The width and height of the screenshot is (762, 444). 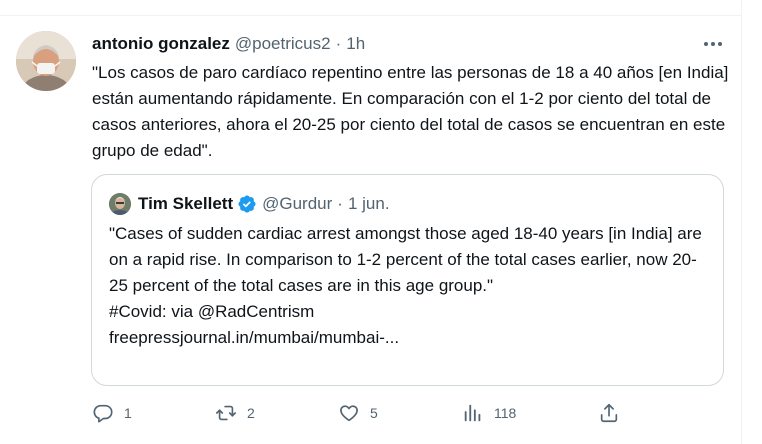 I want to click on reply-button: 1, so click(x=112, y=413).